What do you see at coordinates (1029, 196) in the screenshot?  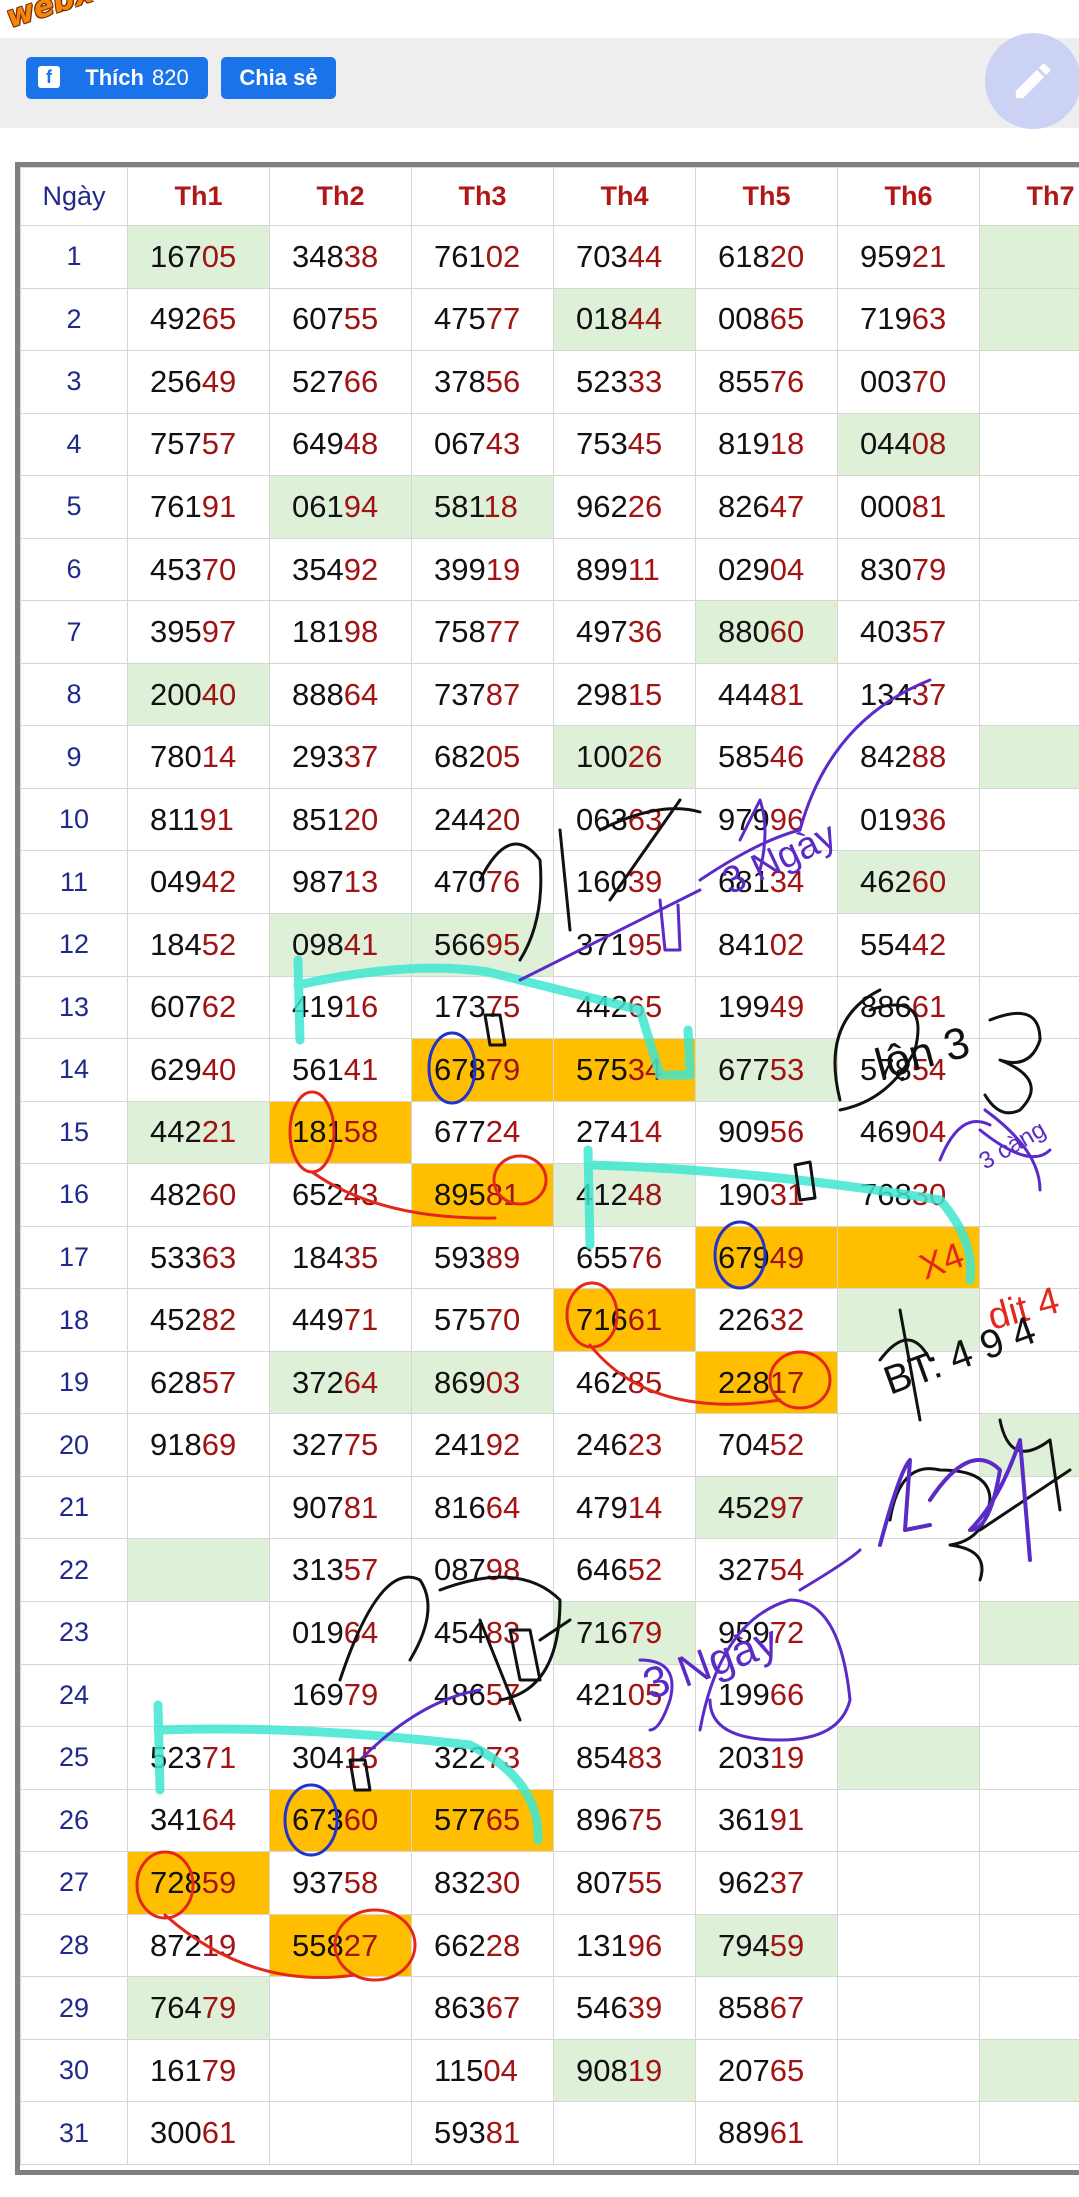 I see `weekday-column-header: Th7` at bounding box center [1029, 196].